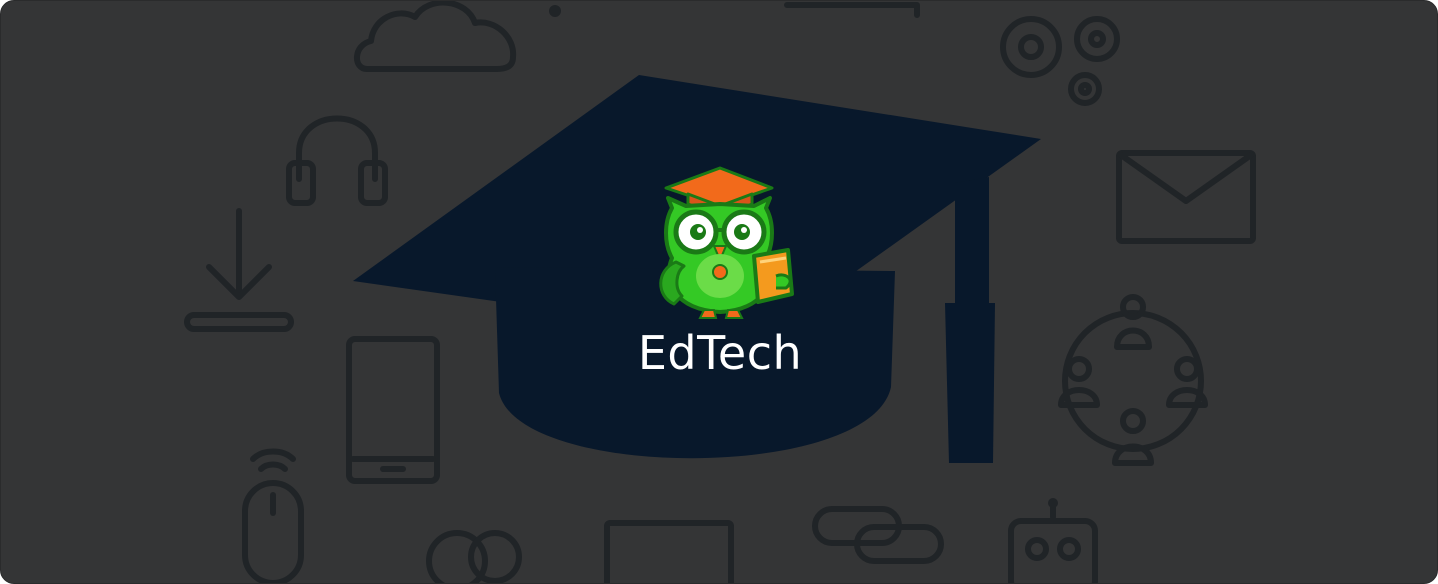  I want to click on wireless-mouse-icon, so click(273, 515).